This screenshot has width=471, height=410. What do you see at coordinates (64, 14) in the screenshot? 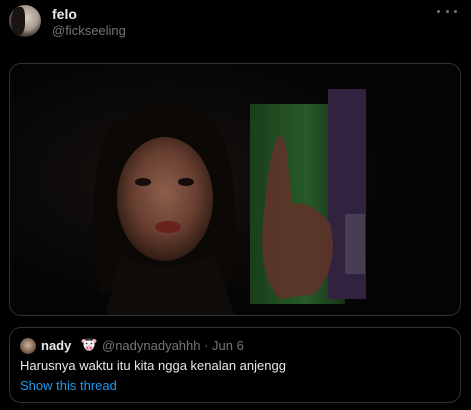
I see `author-name: felo` at bounding box center [64, 14].